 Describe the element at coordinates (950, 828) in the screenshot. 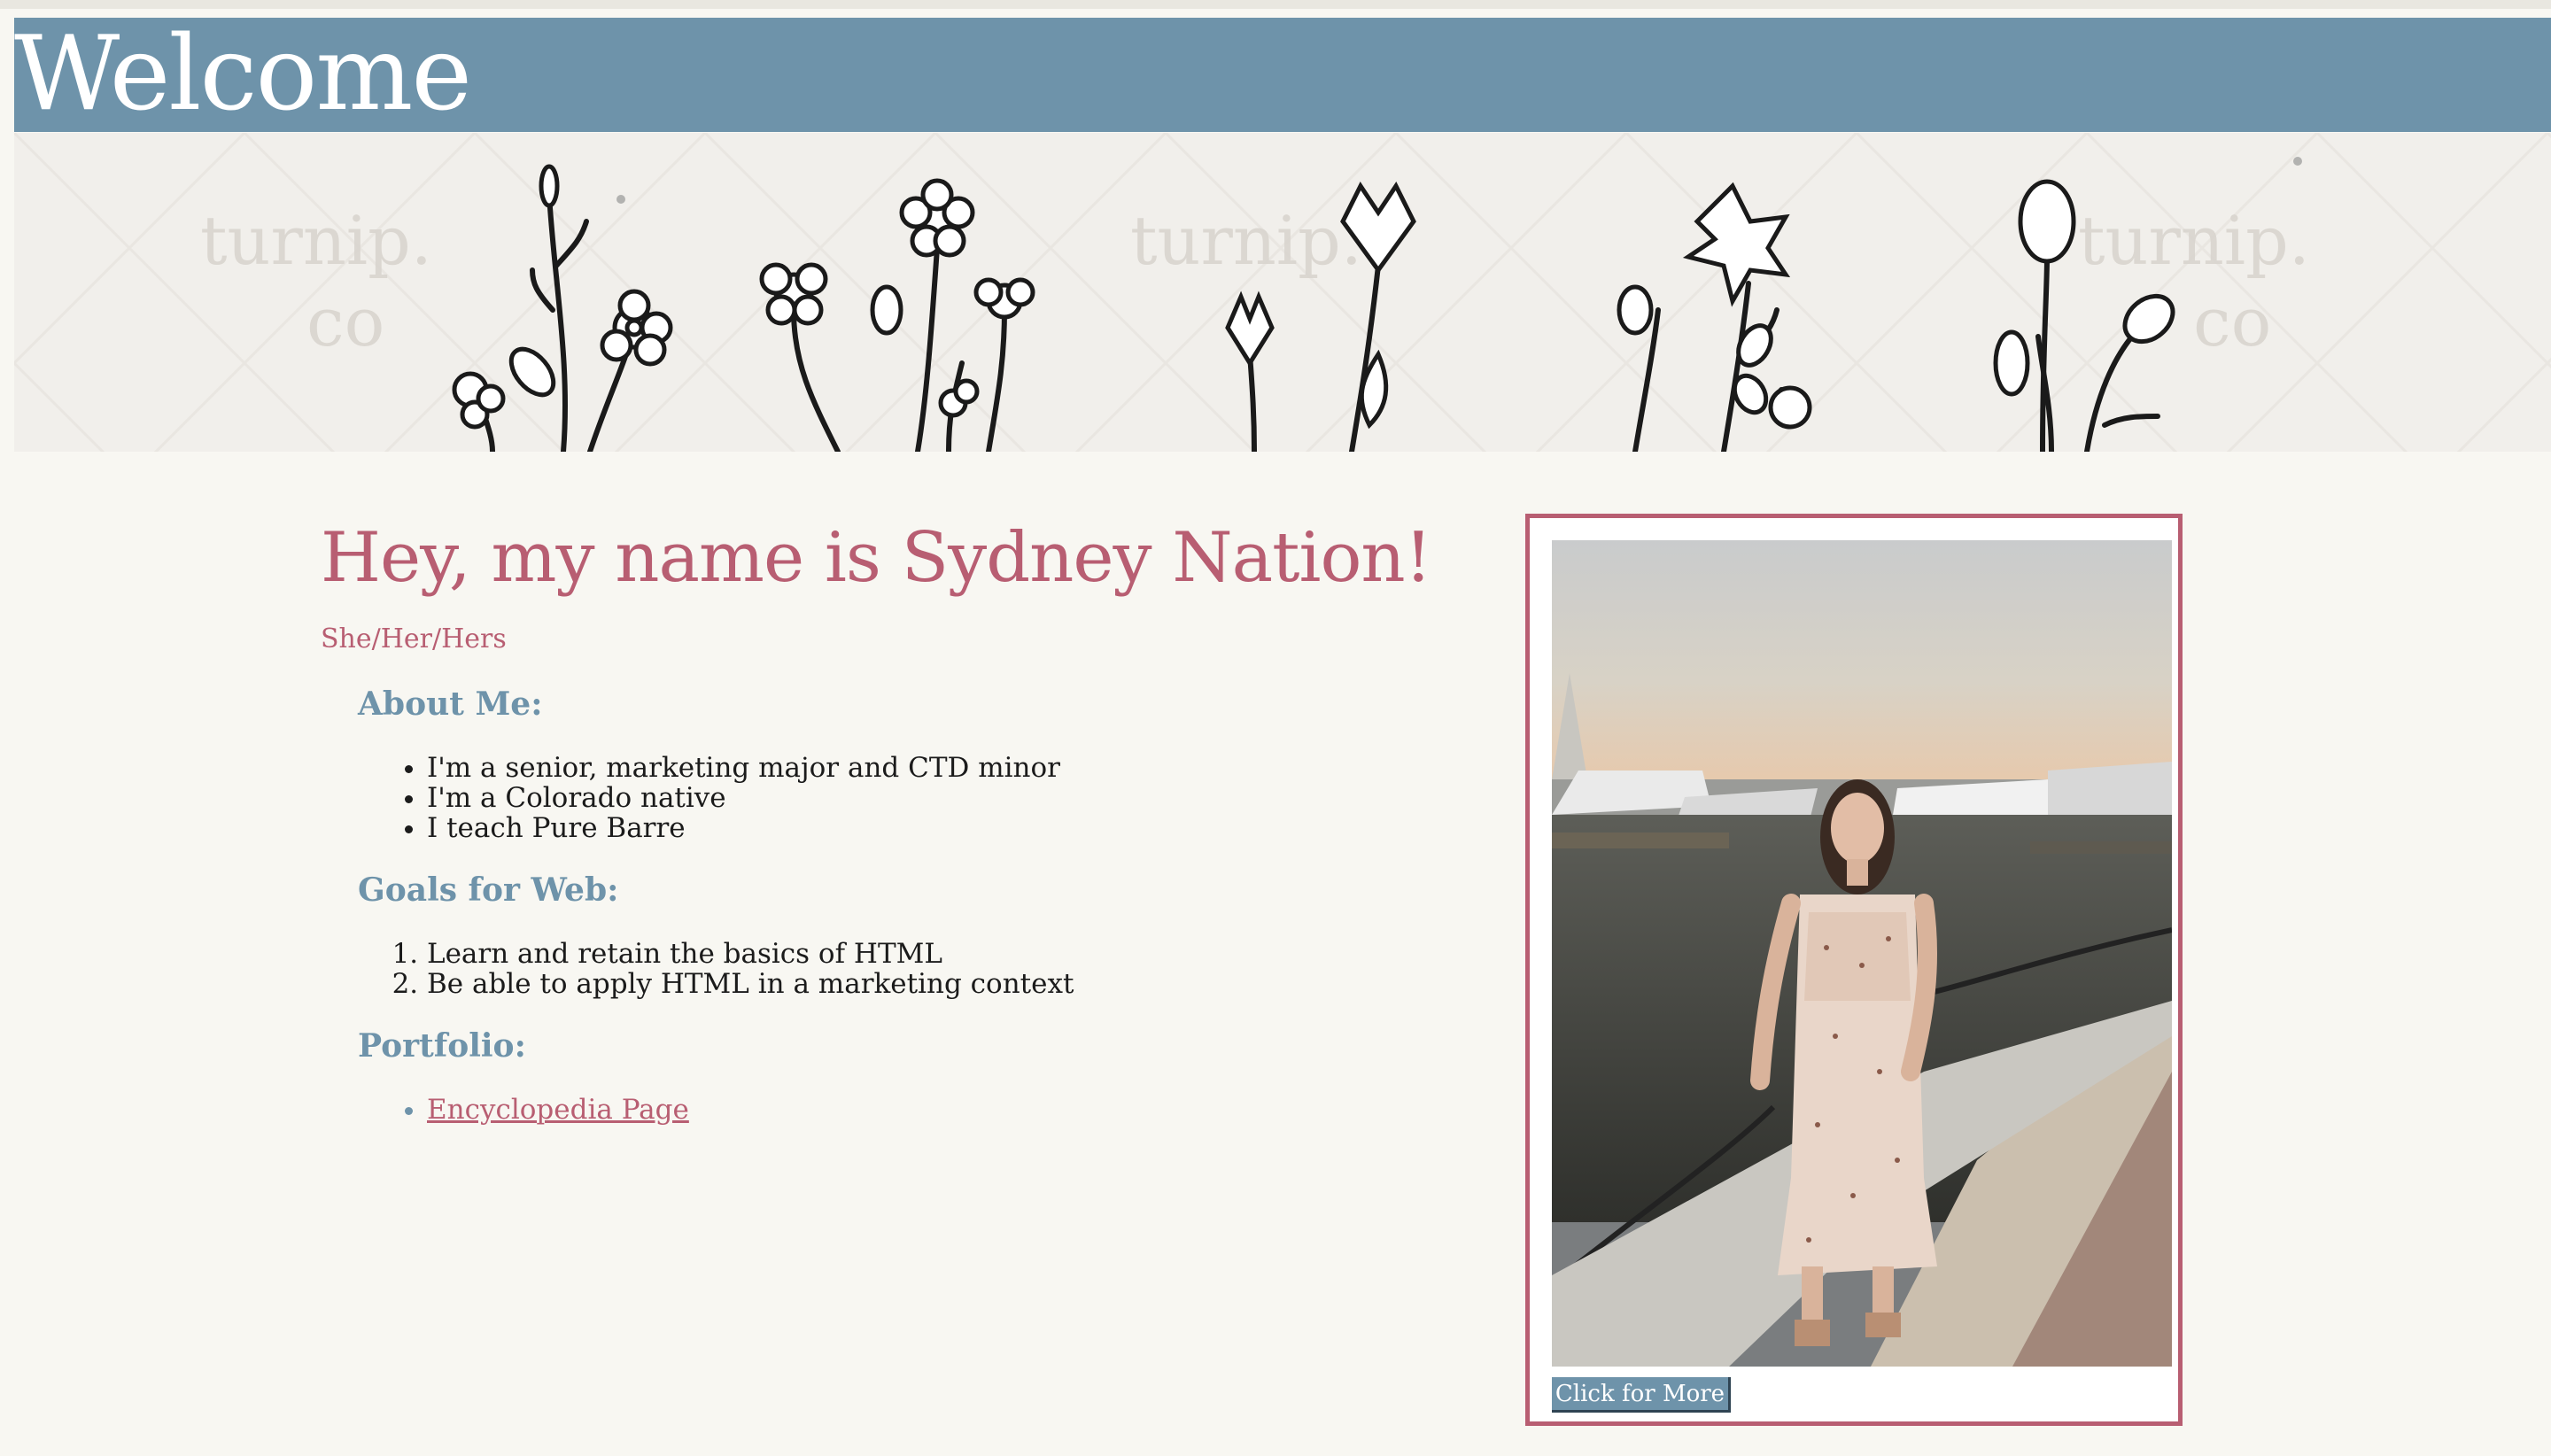

I see `list-item: I teach Pure Barre` at that location.